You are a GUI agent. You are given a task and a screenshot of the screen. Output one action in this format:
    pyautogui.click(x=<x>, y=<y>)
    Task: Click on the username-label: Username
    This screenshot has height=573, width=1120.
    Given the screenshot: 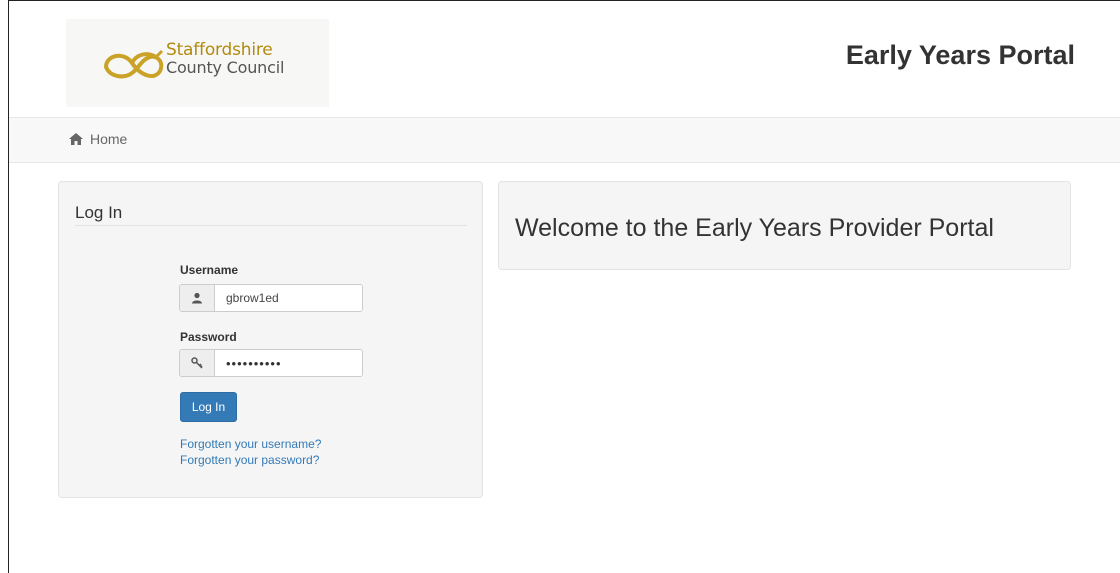 What is the action you would take?
    pyautogui.click(x=209, y=270)
    